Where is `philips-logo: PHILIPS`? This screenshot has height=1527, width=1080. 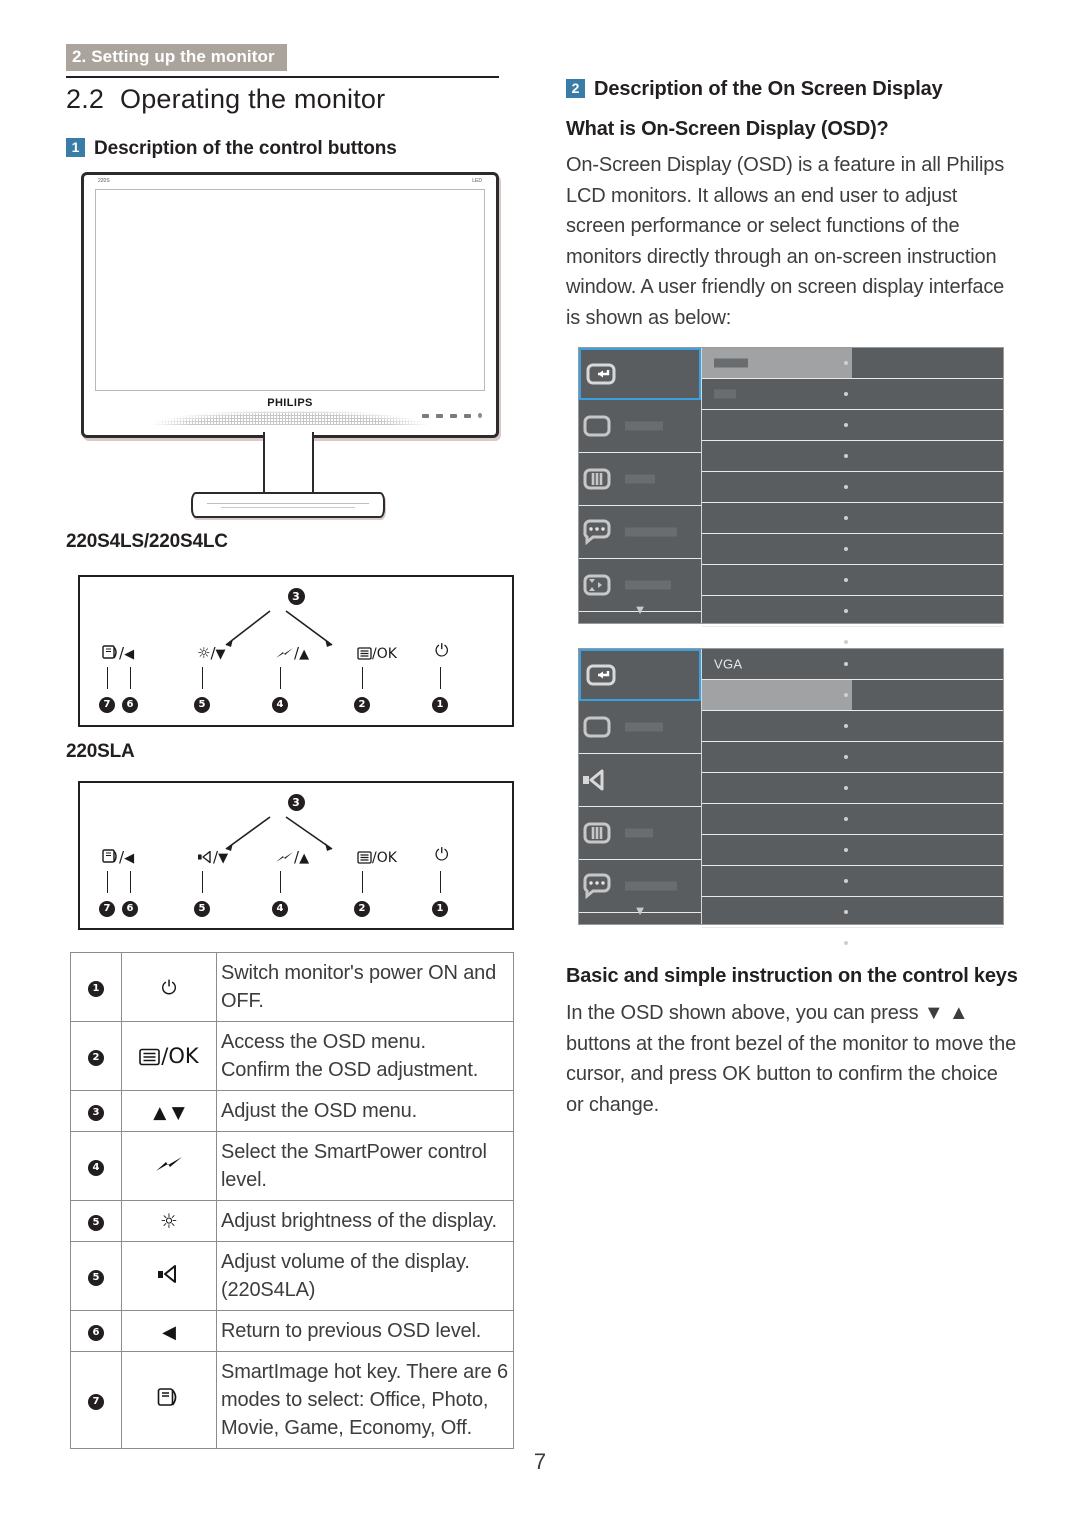
philips-logo: PHILIPS is located at coordinates (290, 403).